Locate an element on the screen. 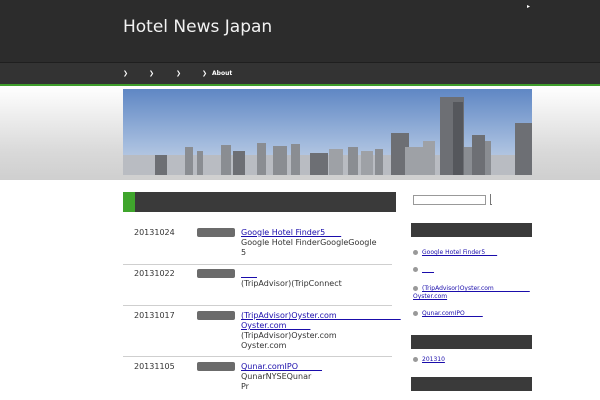 The height and width of the screenshot is (400, 600). nav-item-label: About is located at coordinates (222, 73).